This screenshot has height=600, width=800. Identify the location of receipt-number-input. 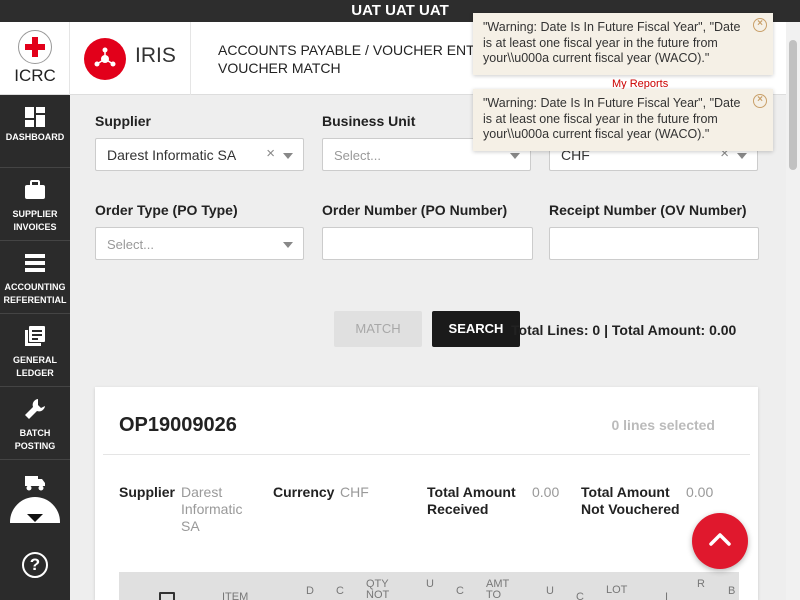
(654, 243).